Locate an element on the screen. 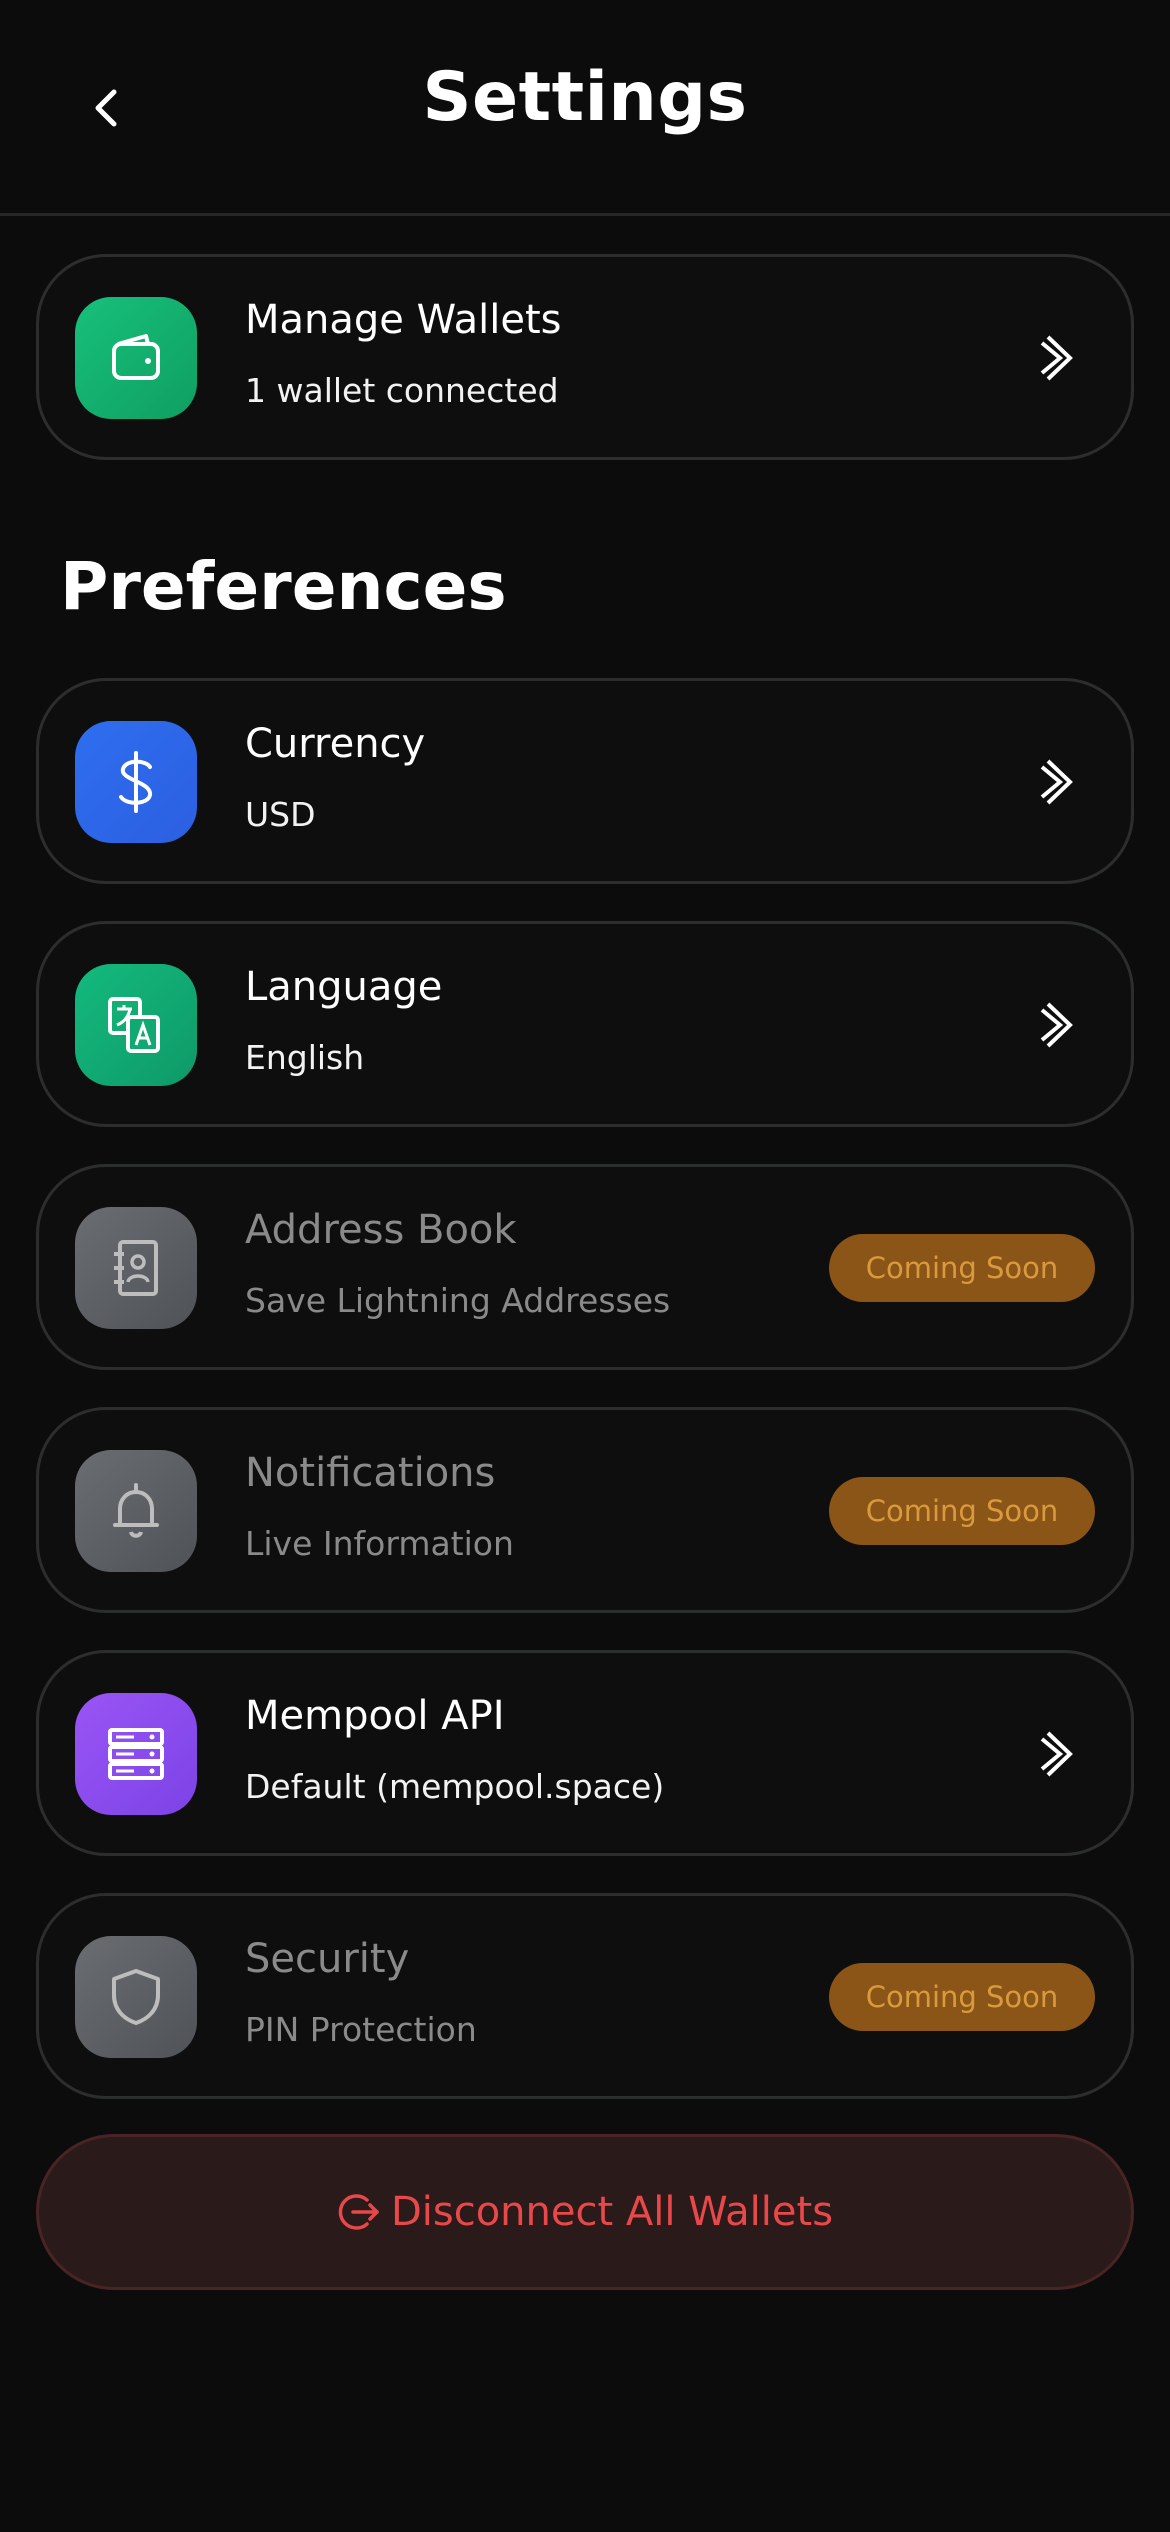 Image resolution: width=1170 pixels, height=2532 pixels. security-icon-tile is located at coordinates (136, 1997).